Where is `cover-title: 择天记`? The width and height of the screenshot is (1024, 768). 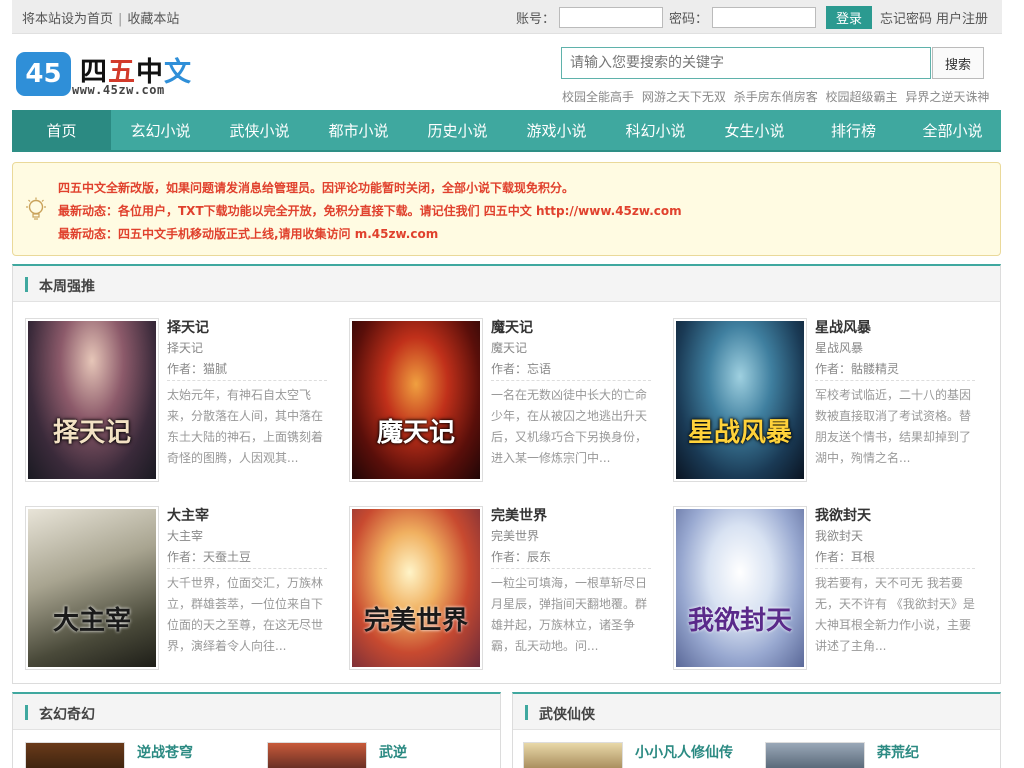 cover-title: 择天记 is located at coordinates (91, 433).